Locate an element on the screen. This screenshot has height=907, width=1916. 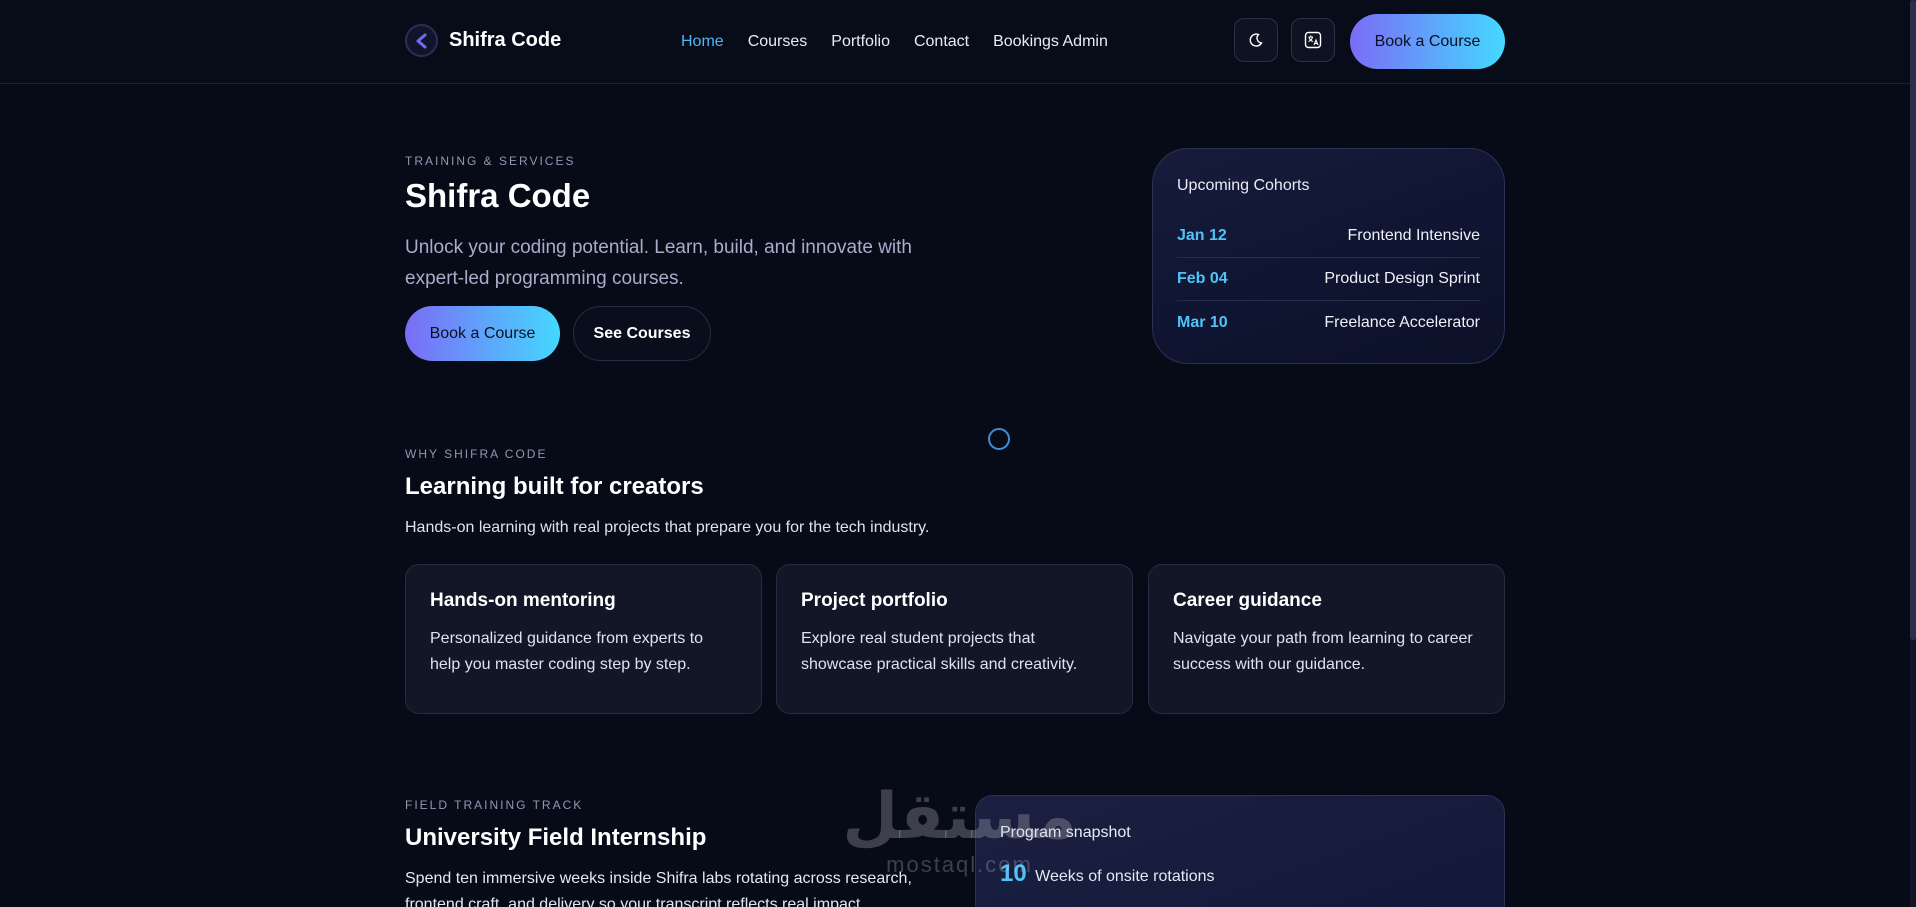
hero-eyebrow: TRAINING & SERVICES is located at coordinates (490, 161).